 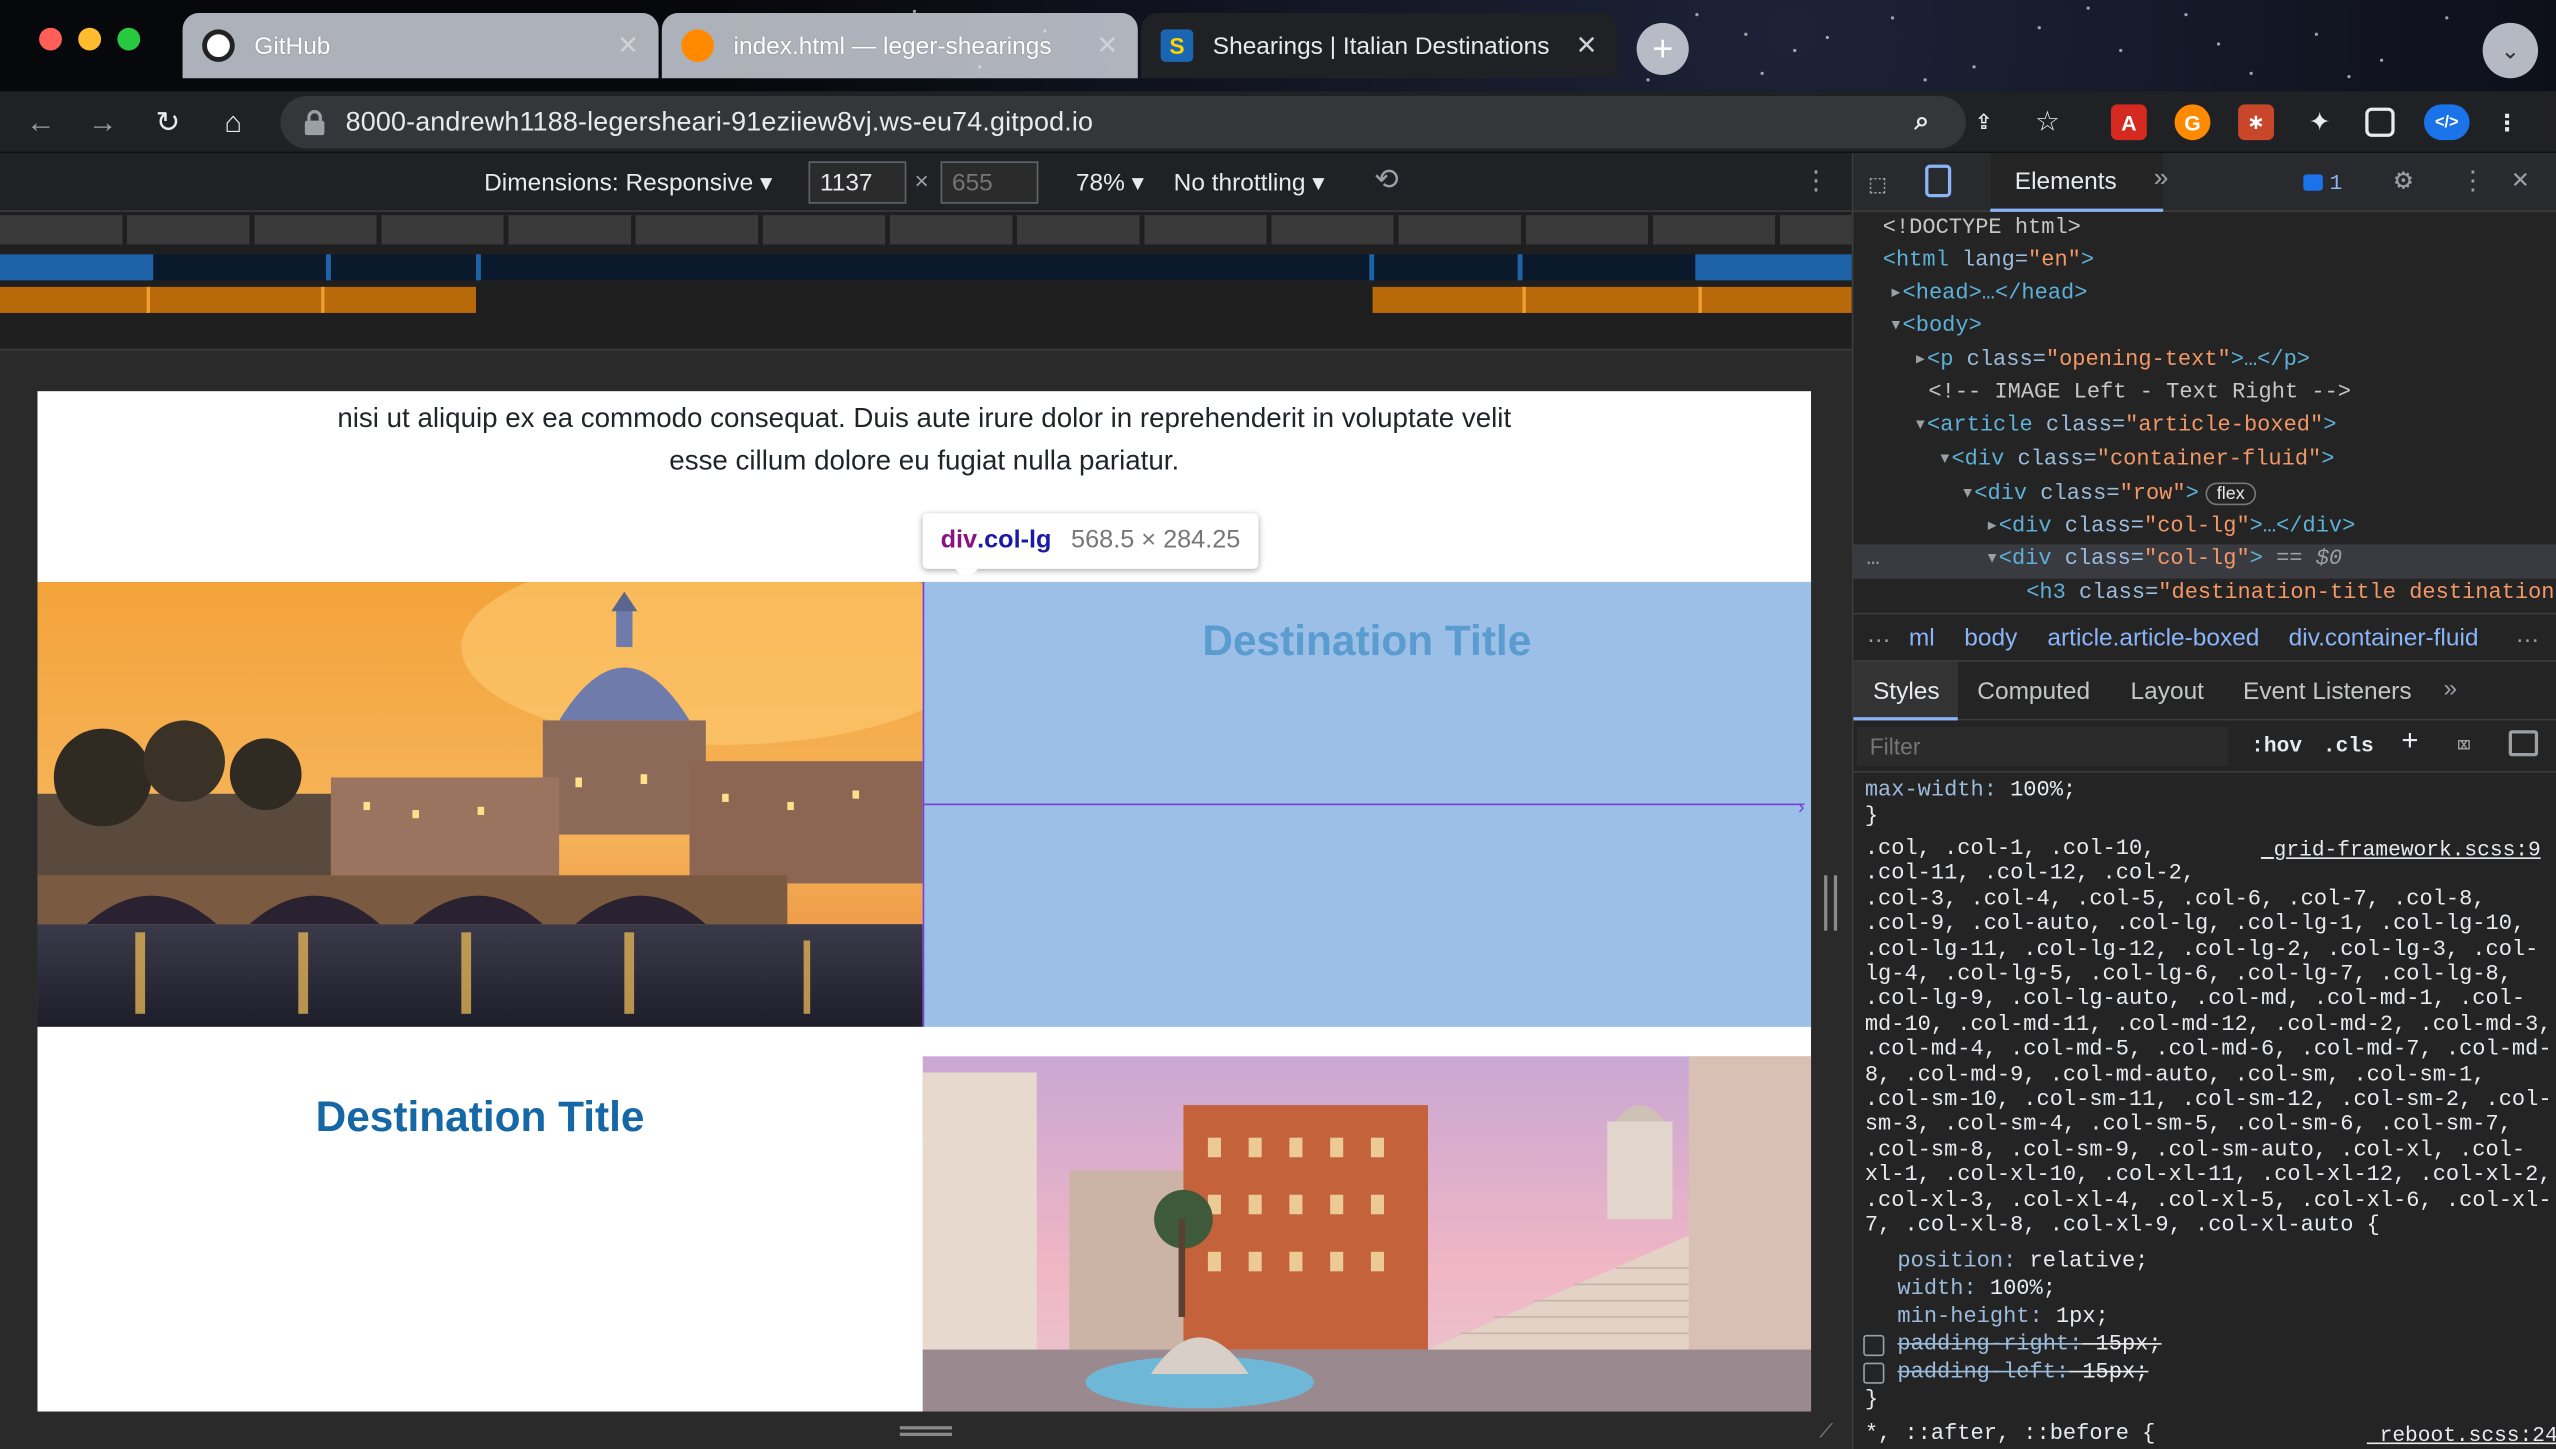 I want to click on dom-node-container: ▾<div class="container-fluid">, so click(x=2136, y=461).